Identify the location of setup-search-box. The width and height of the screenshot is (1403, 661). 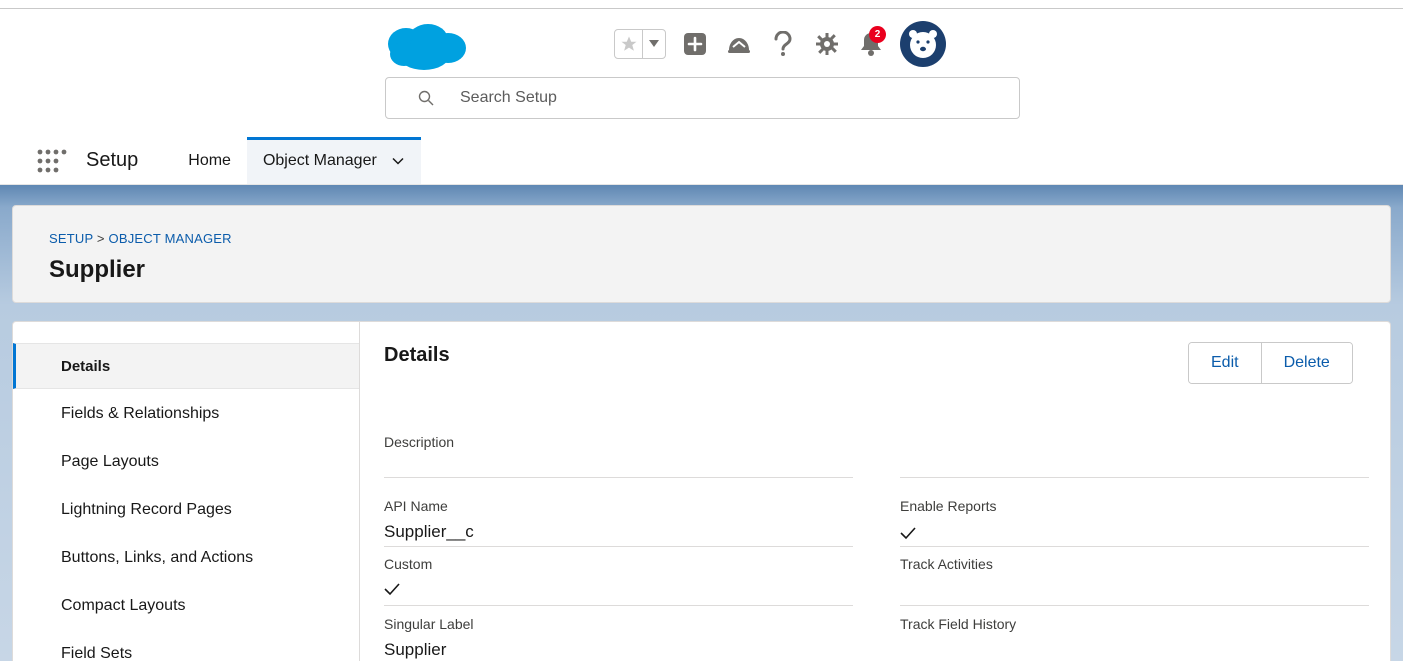
(702, 98).